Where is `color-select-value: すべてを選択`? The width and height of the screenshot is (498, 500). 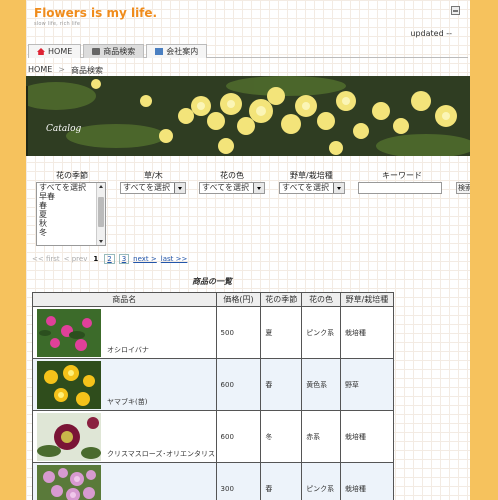 color-select-value: すべてを選択 is located at coordinates (225, 187).